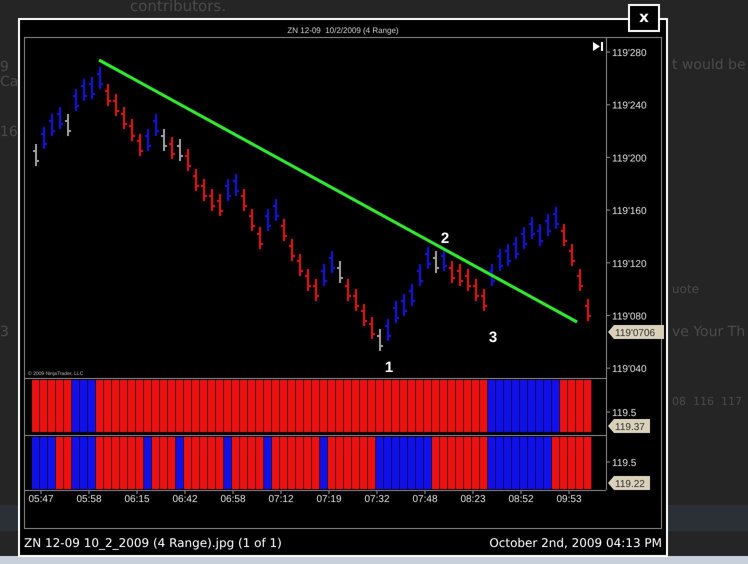  I want to click on time-axis-label: 05:58, so click(89, 499).